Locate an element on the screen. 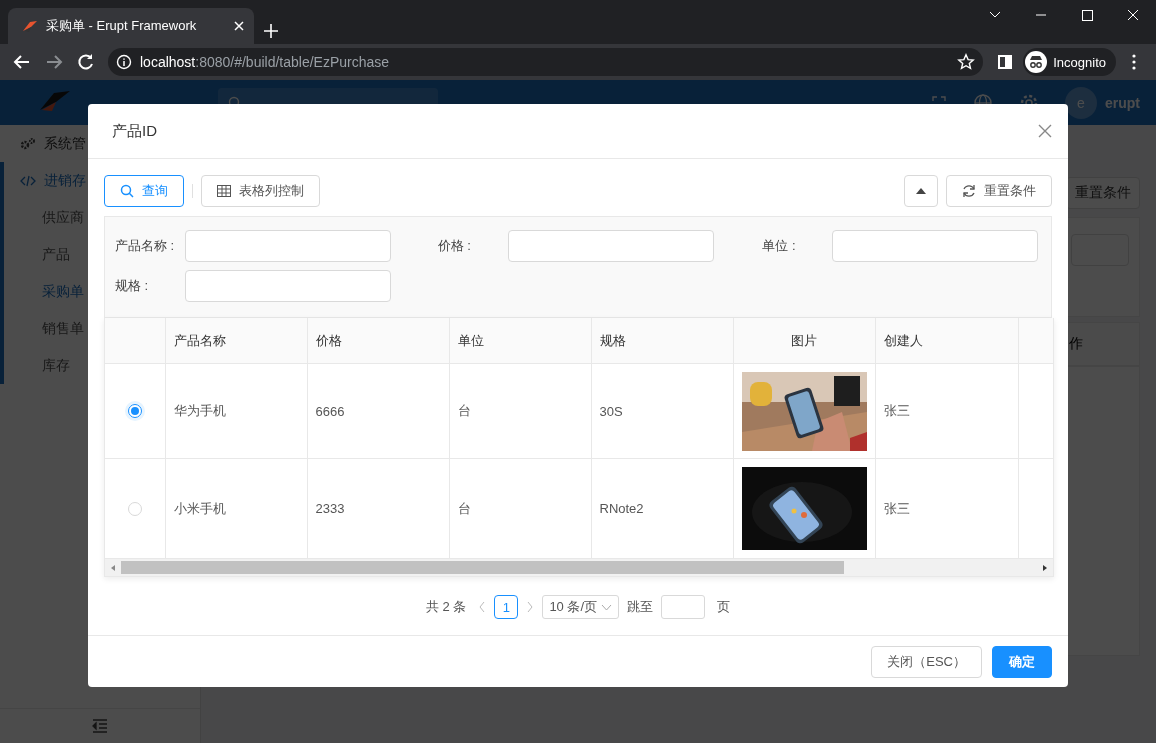 Image resolution: width=1156 pixels, height=743 pixels. profile-button: Incognito is located at coordinates (1069, 62).